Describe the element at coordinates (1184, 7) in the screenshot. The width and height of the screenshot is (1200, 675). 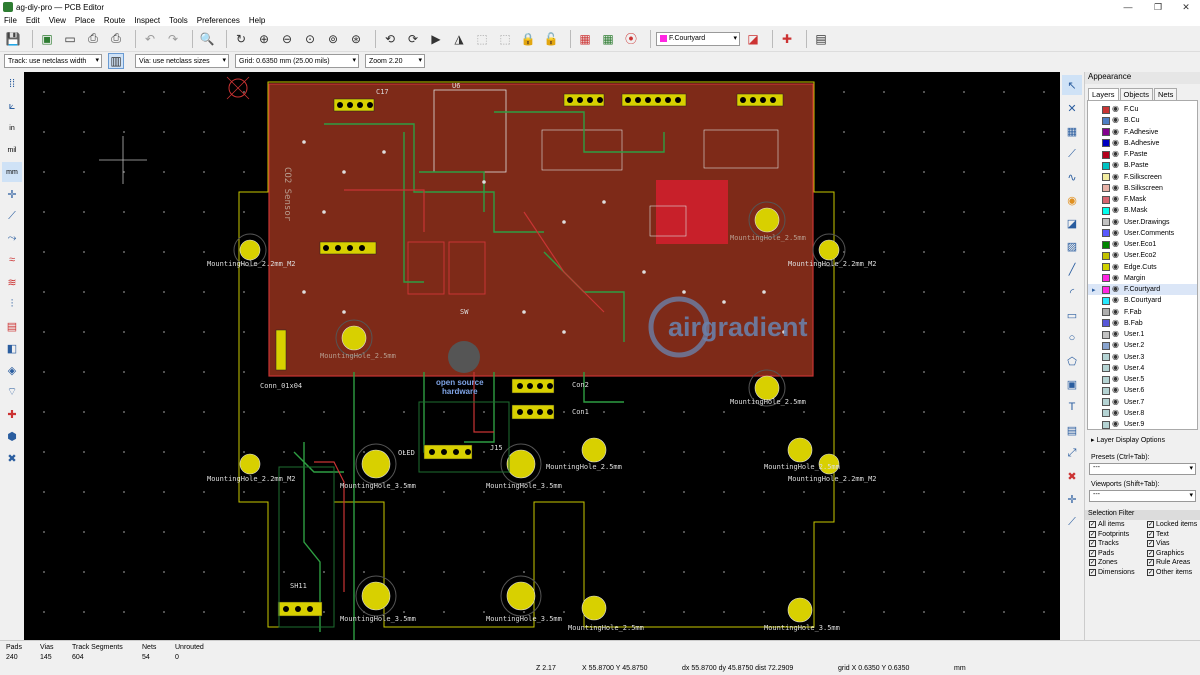
I see `close-icon: ✕` at that location.